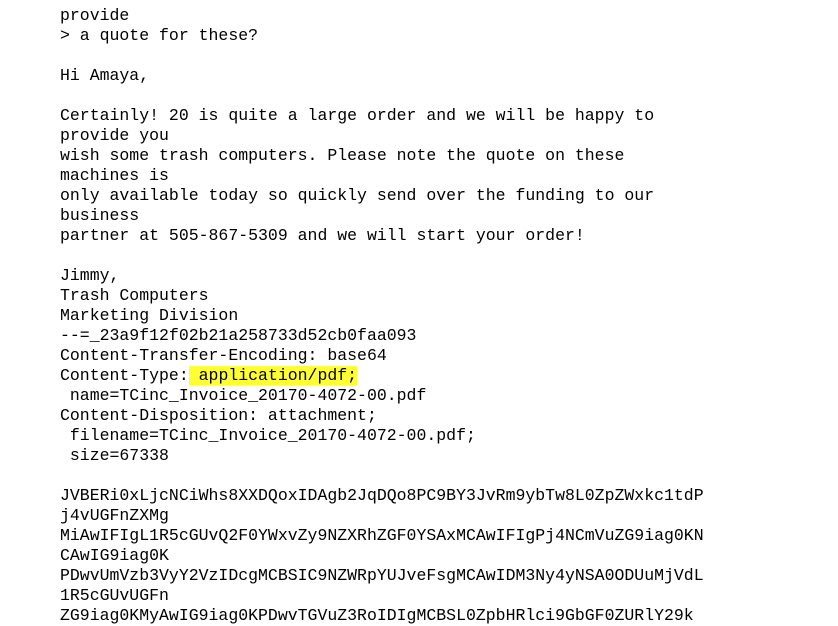 The height and width of the screenshot is (626, 838). I want to click on reply-line: provide, so click(95, 15).